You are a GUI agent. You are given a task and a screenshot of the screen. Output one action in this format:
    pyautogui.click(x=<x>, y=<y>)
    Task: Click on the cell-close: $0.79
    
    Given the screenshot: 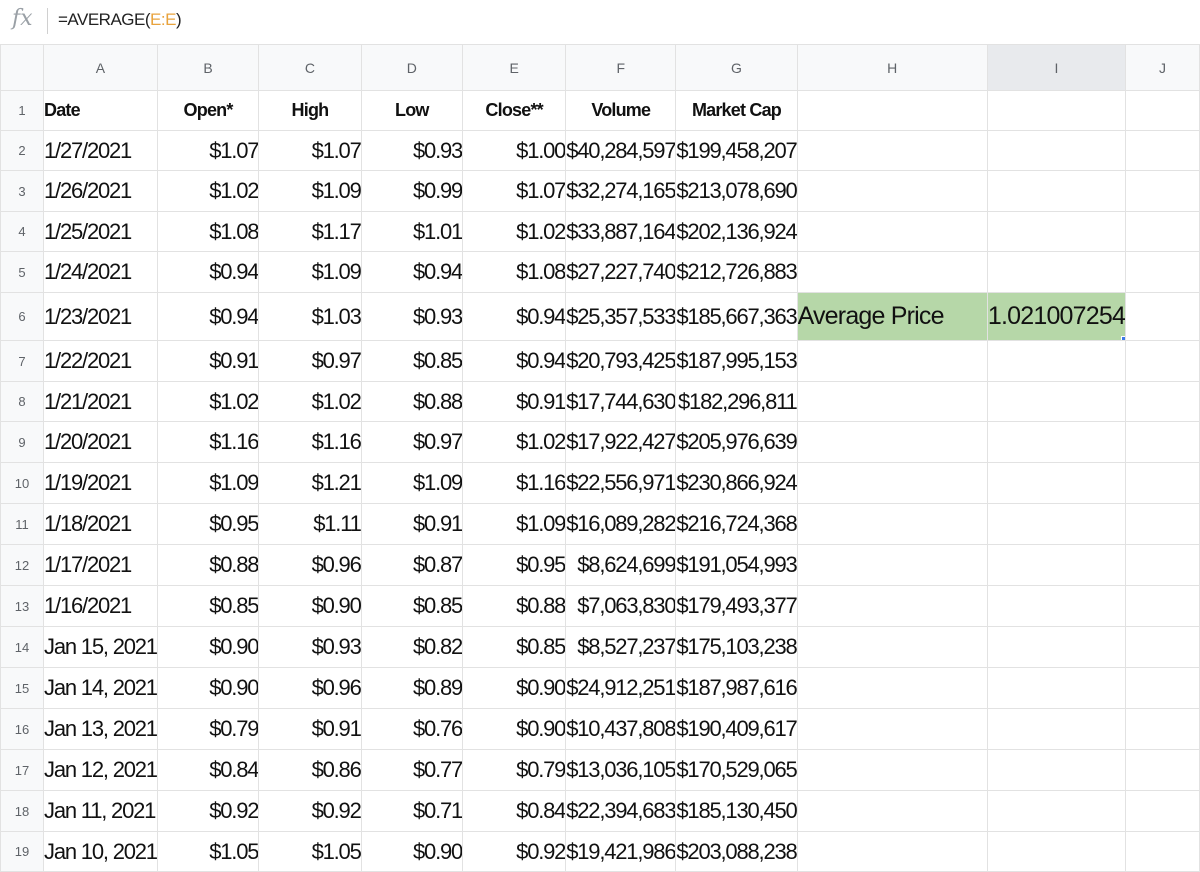 What is the action you would take?
    pyautogui.click(x=514, y=770)
    